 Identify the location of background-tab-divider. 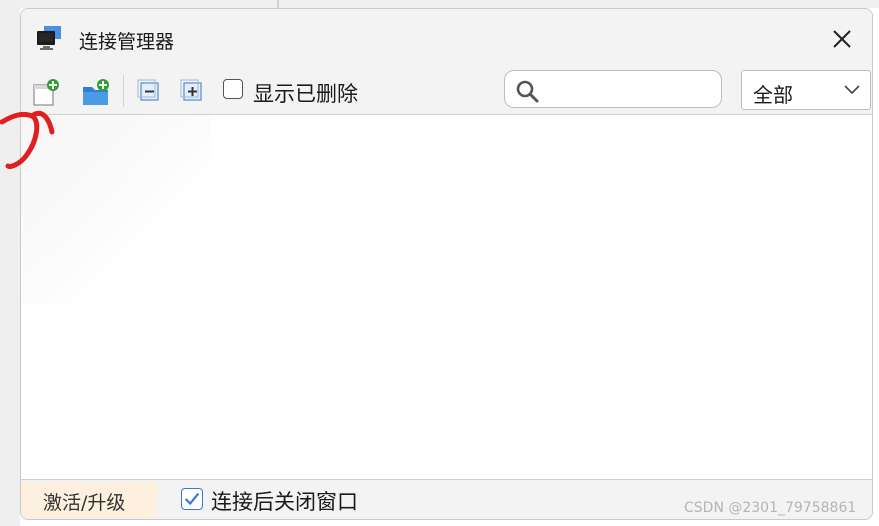
(278, 4).